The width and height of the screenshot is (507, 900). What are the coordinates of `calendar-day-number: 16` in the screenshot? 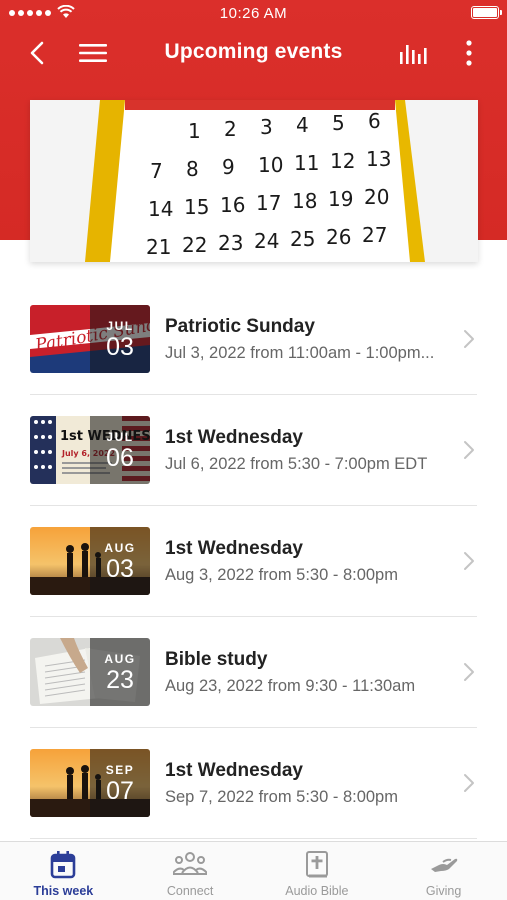 It's located at (232, 205).